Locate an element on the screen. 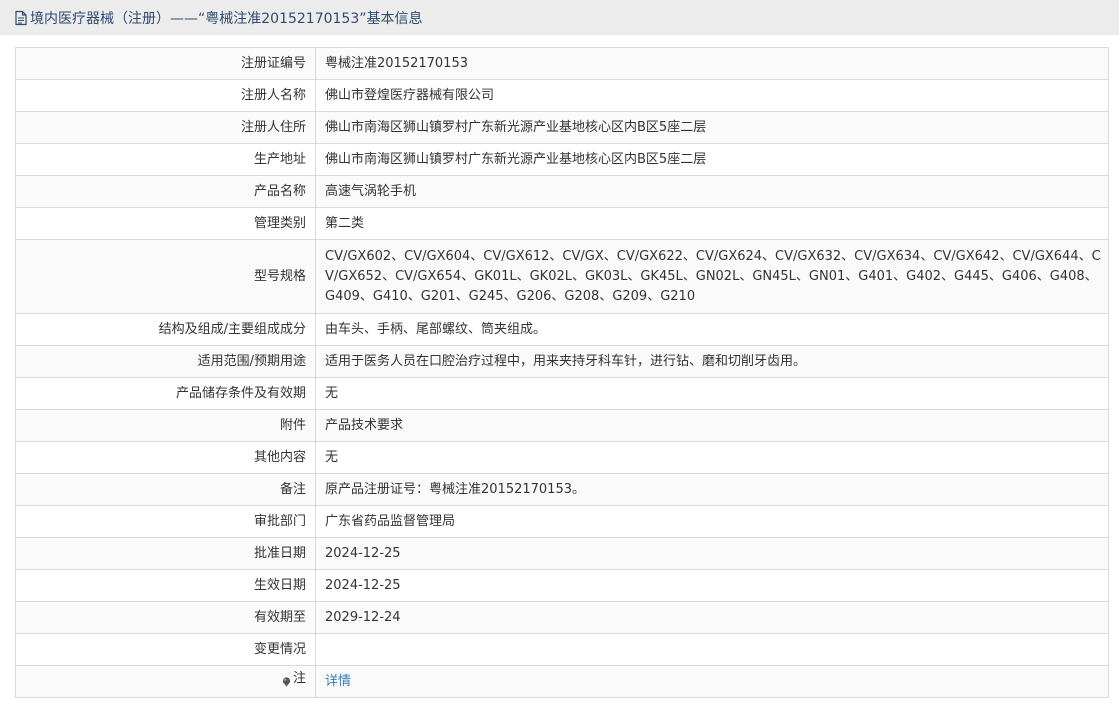  row-label: 适用范围/预期用途 is located at coordinates (165, 361).